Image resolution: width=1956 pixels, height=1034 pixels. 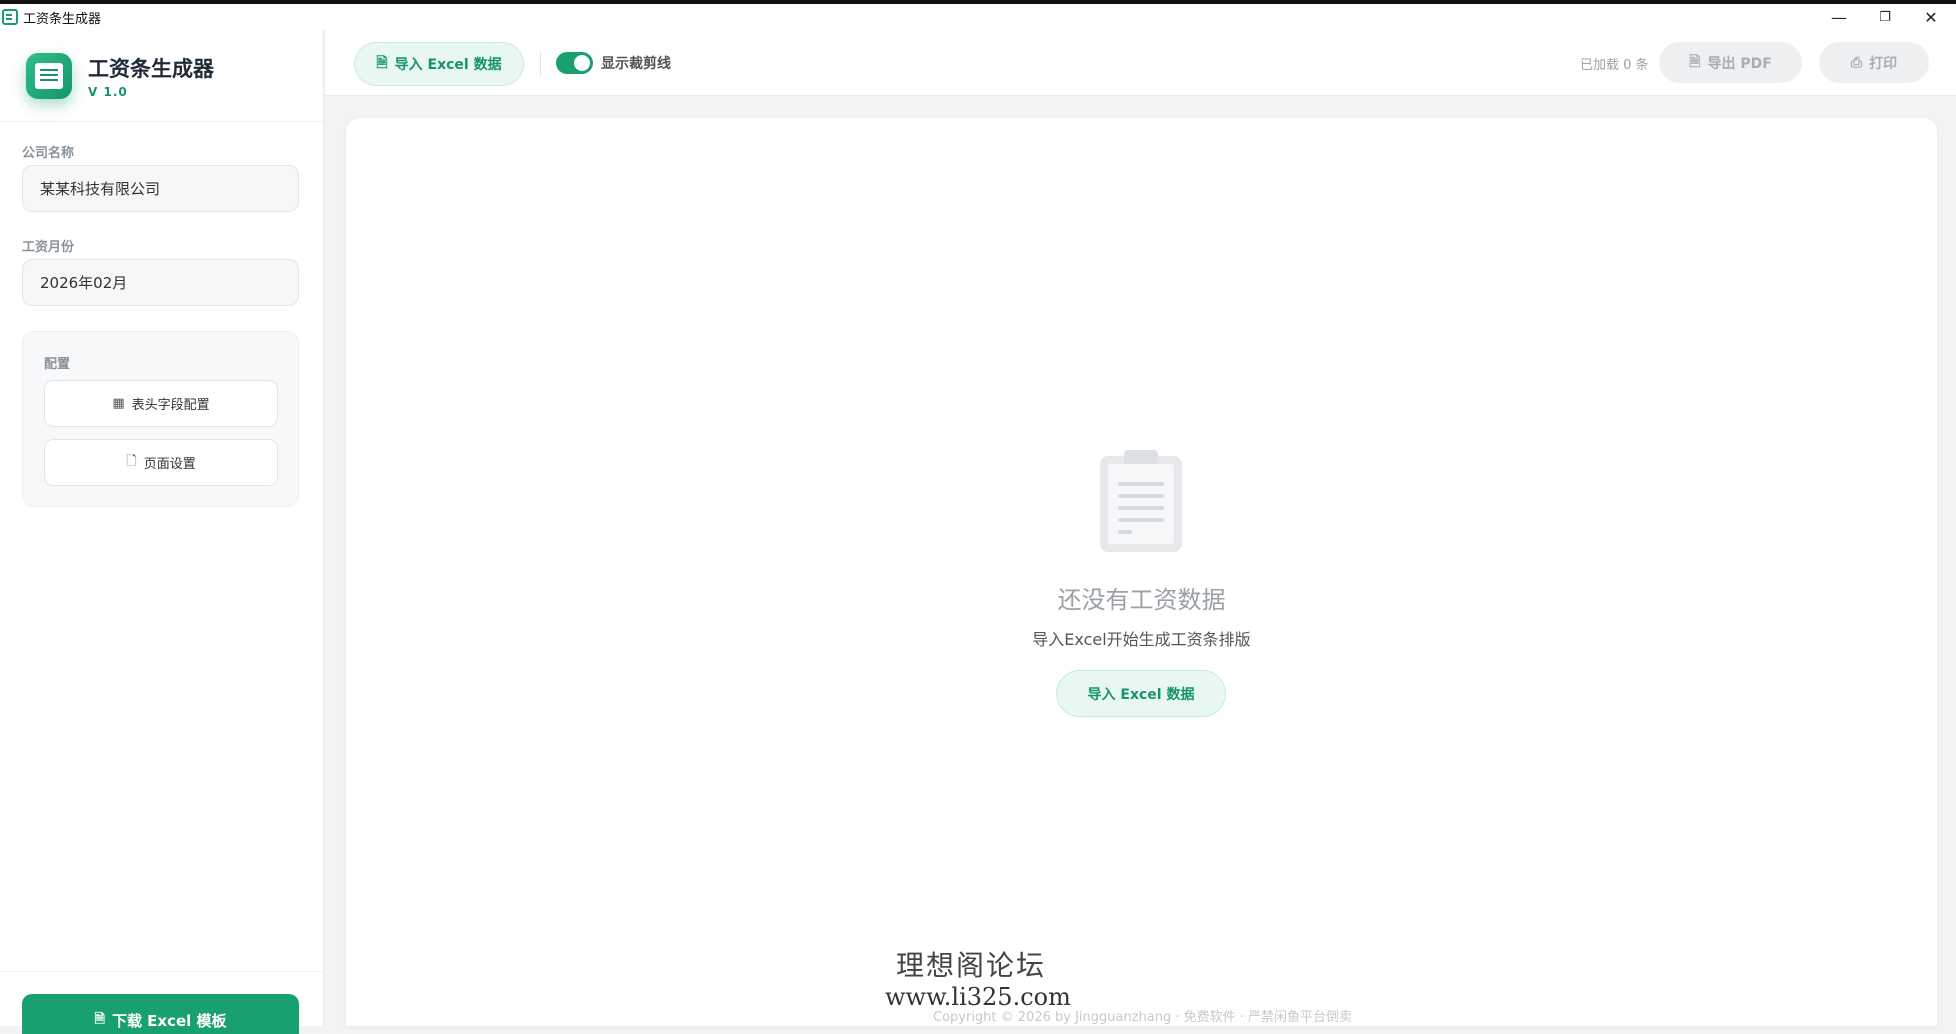 I want to click on cut-line-toggle-label: 显示裁剪线, so click(x=636, y=64).